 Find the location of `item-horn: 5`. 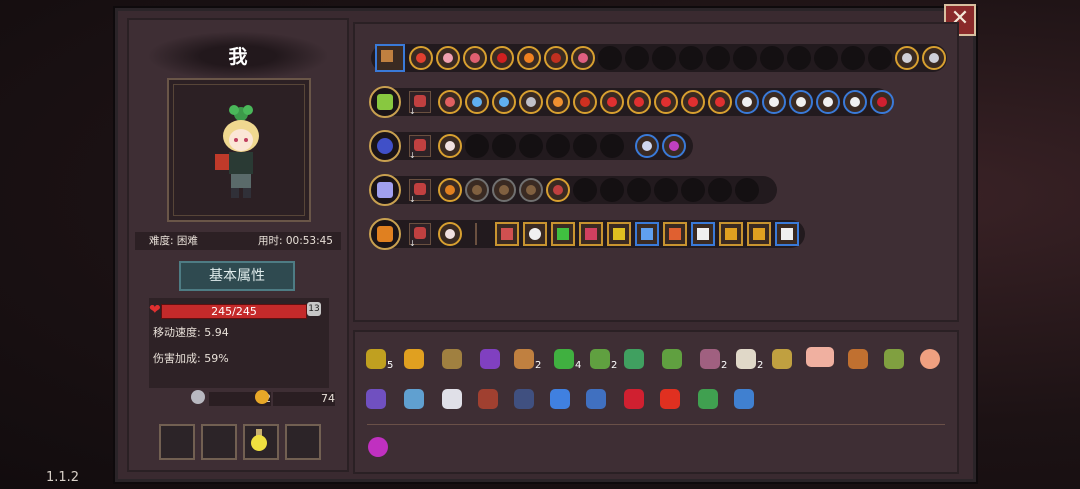

item-horn: 5 is located at coordinates (378, 359).